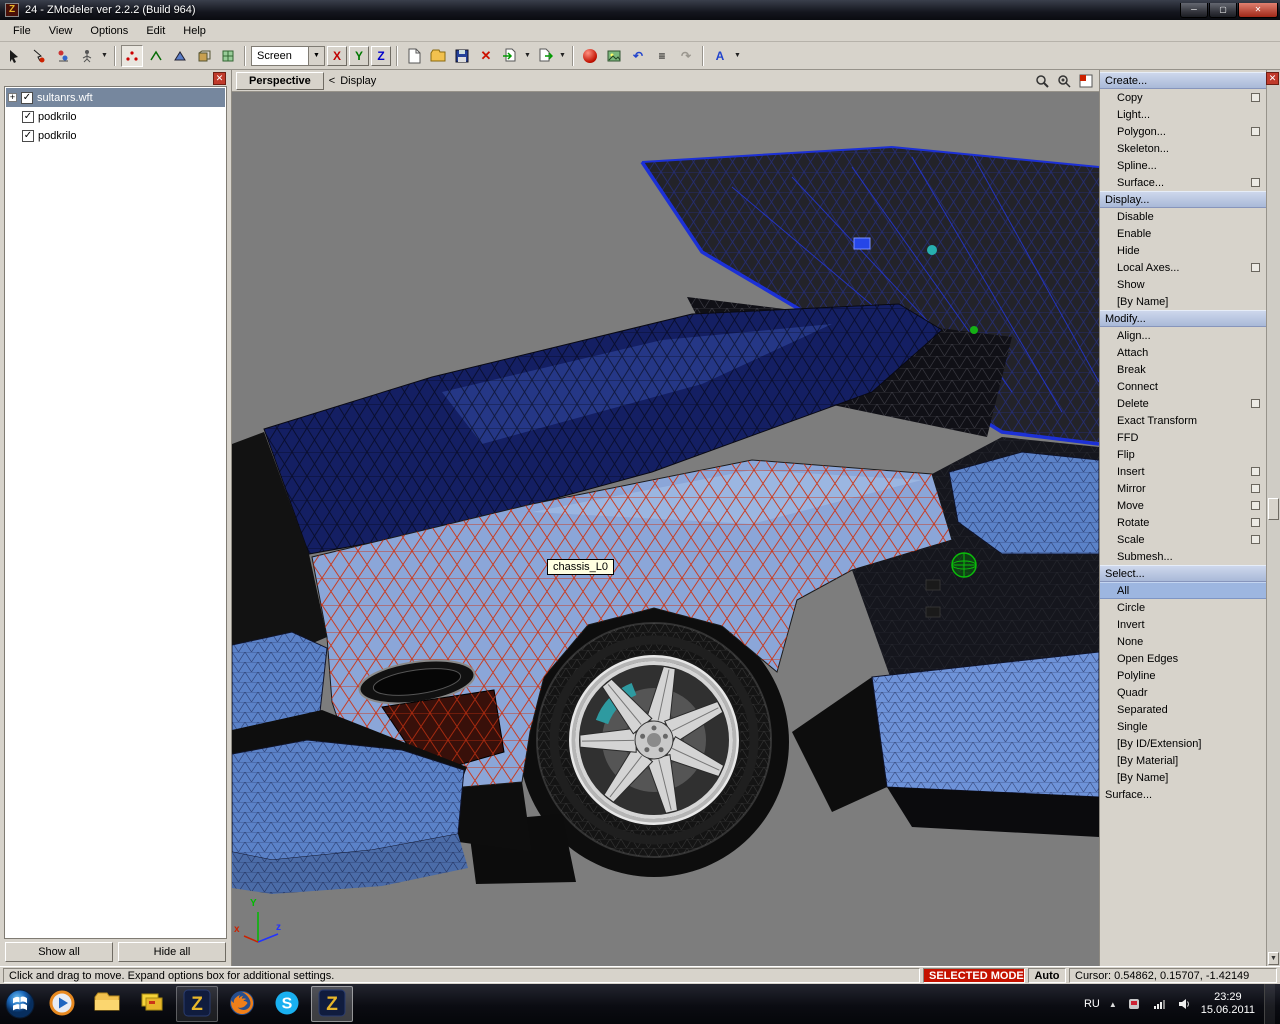  What do you see at coordinates (109, 31) in the screenshot?
I see `menu-options: Options` at bounding box center [109, 31].